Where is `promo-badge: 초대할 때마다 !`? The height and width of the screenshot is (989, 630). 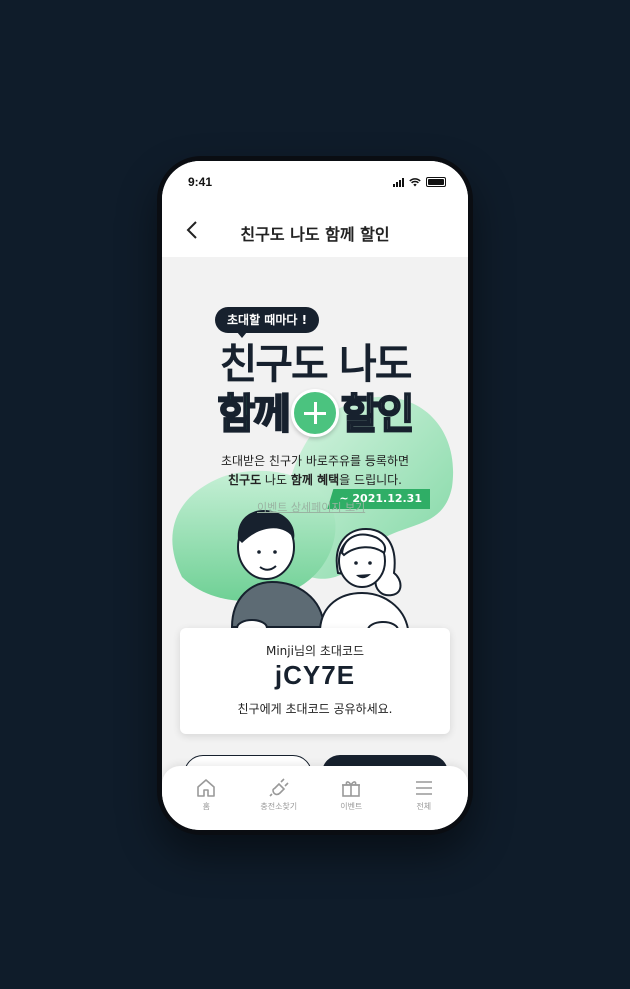 promo-badge: 초대할 때마다 ! is located at coordinates (267, 322).